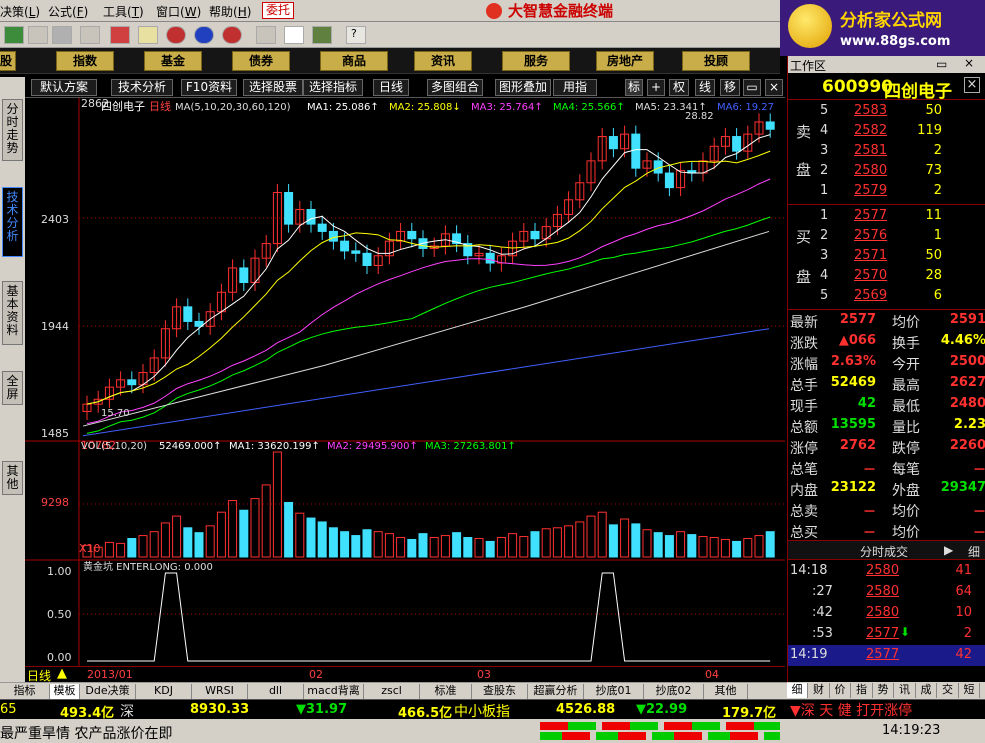  Describe the element at coordinates (334, 691) in the screenshot. I see `bottom-tab: macd背离` at that location.